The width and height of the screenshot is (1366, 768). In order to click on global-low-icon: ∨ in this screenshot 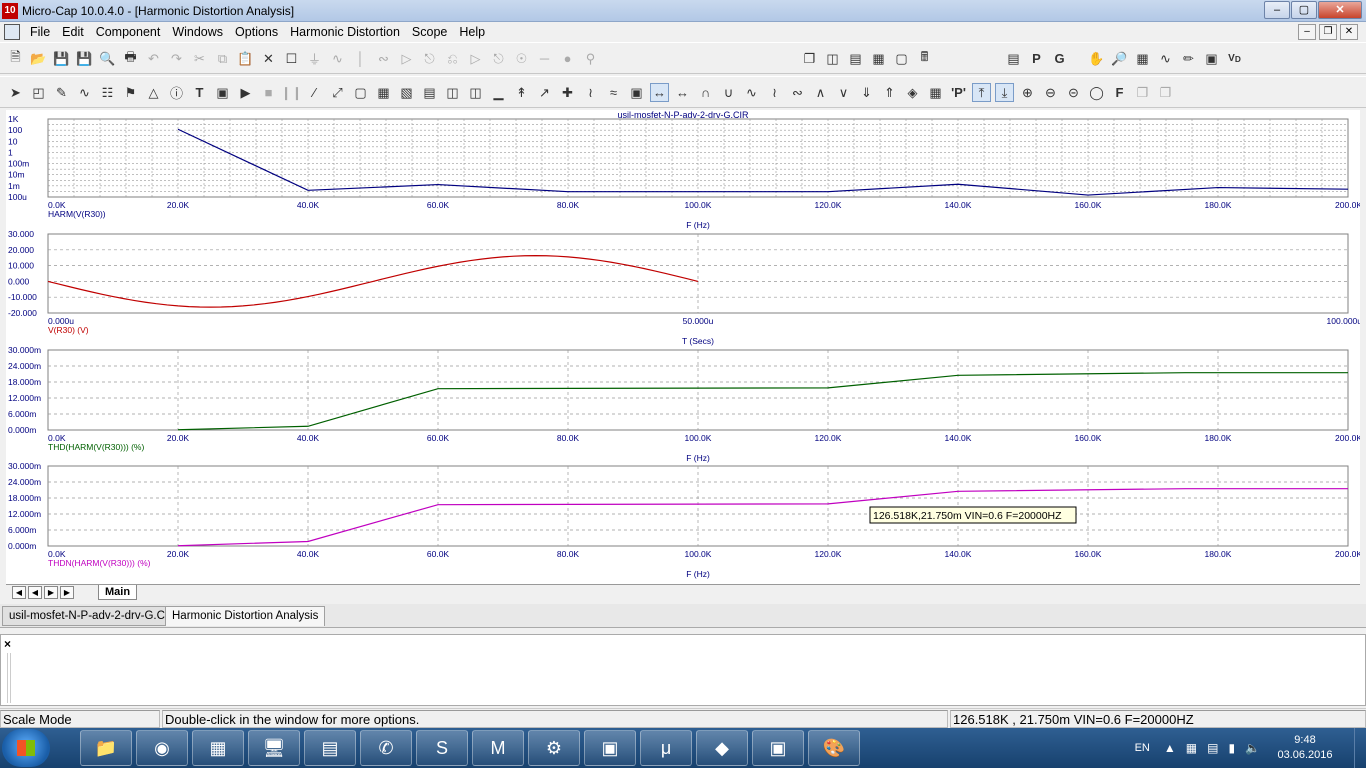, I will do `click(843, 92)`.